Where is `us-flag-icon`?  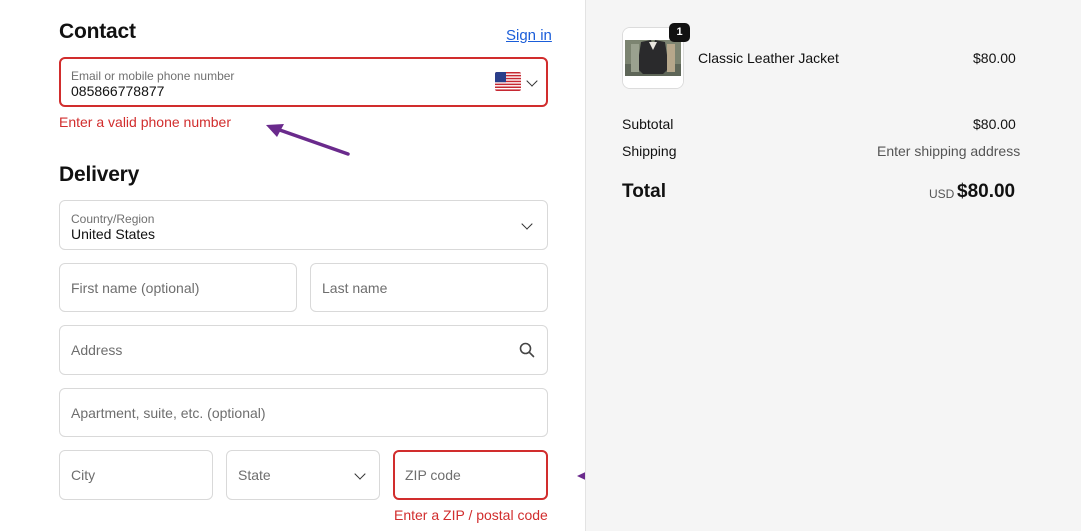
us-flag-icon is located at coordinates (508, 81).